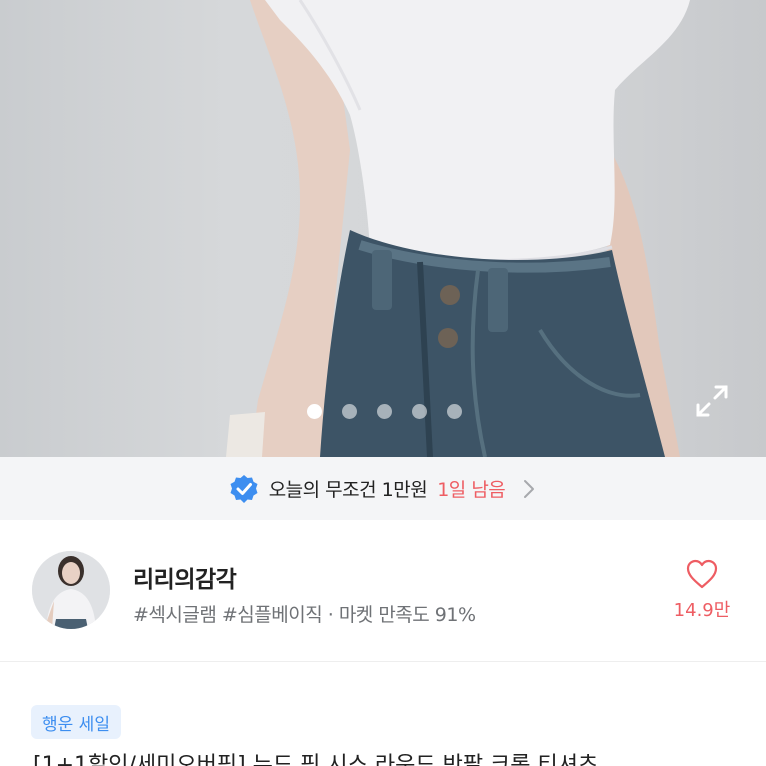  I want to click on carousel-dots, so click(384, 411).